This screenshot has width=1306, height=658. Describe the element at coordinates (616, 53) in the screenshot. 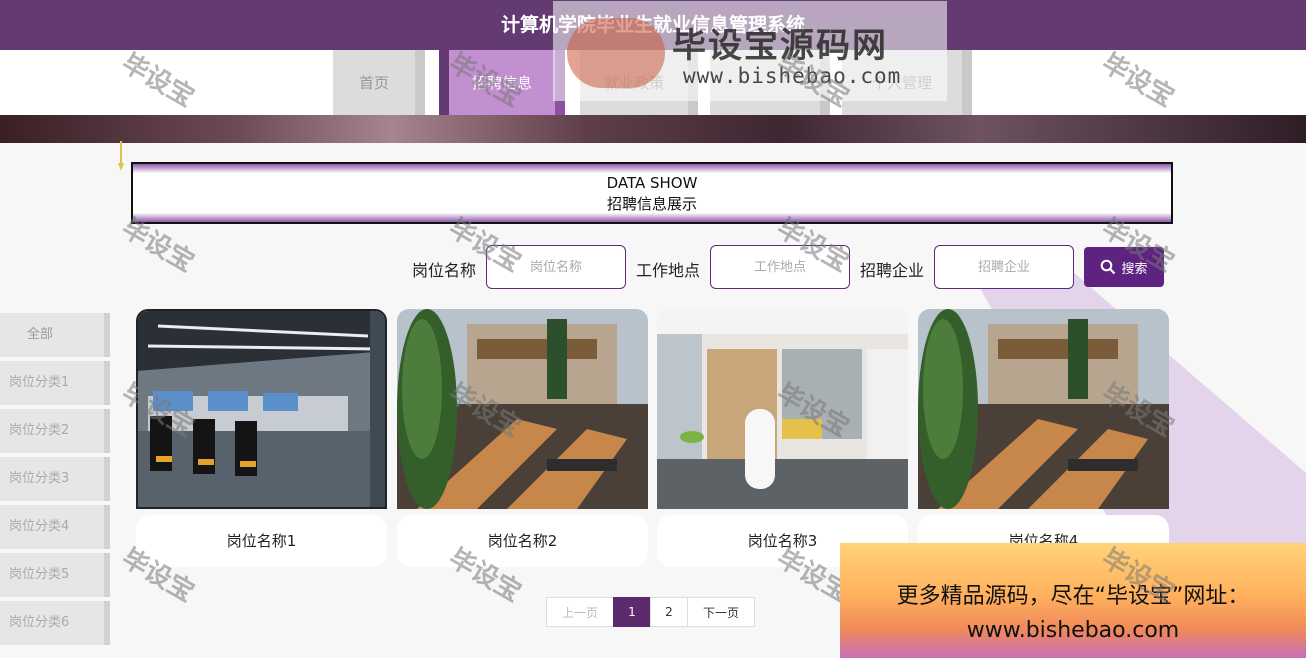

I see `watermark-logo-icon` at that location.